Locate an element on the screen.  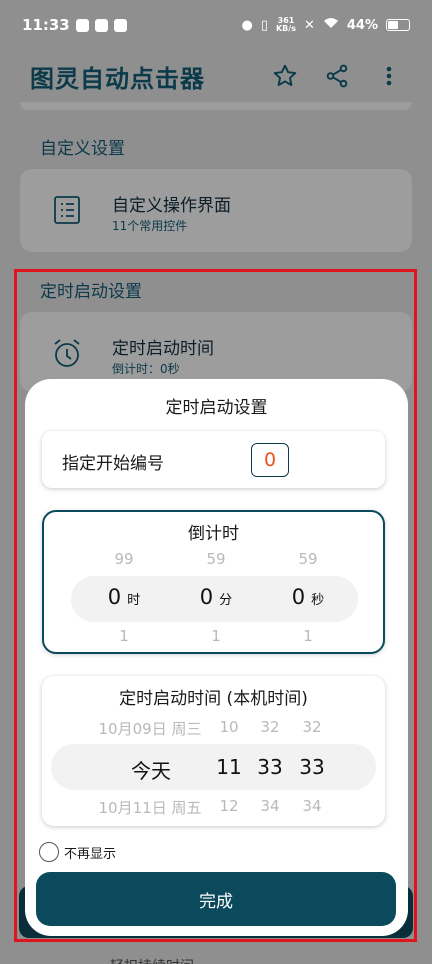
custom-ui-card: 自定义操作界面 11个常用控件 is located at coordinates (216, 210).